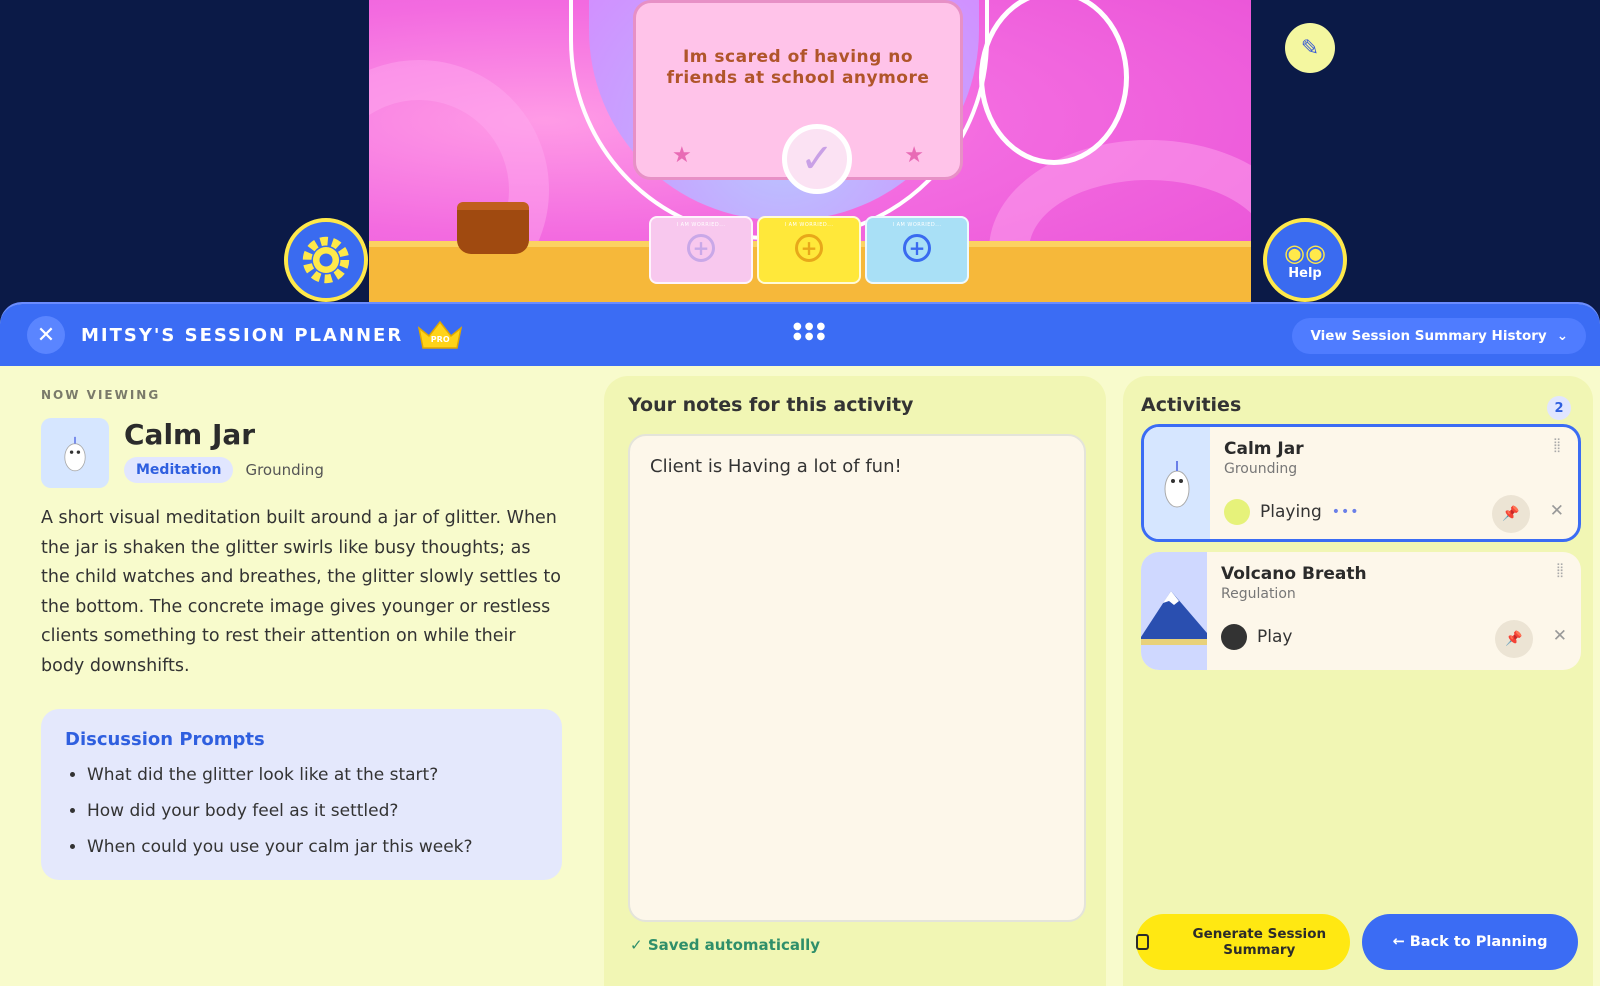  Describe the element at coordinates (1256, 637) in the screenshot. I see `activity-card-status: Play` at that location.